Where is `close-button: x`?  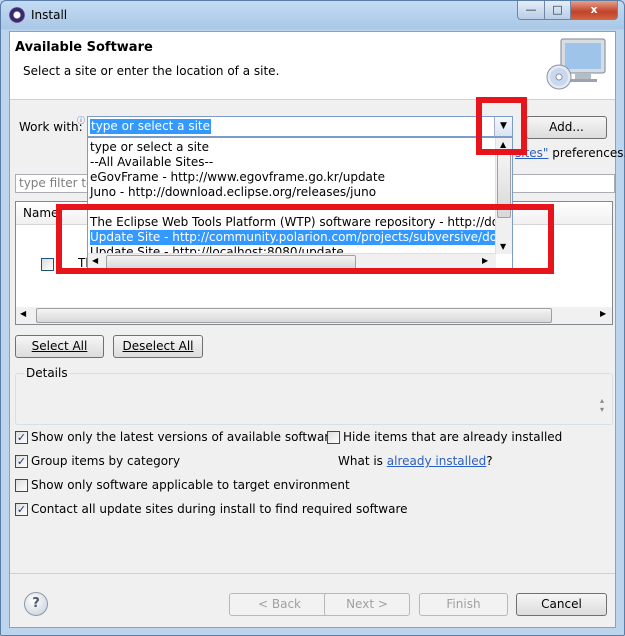
close-button: x is located at coordinates (594, 10).